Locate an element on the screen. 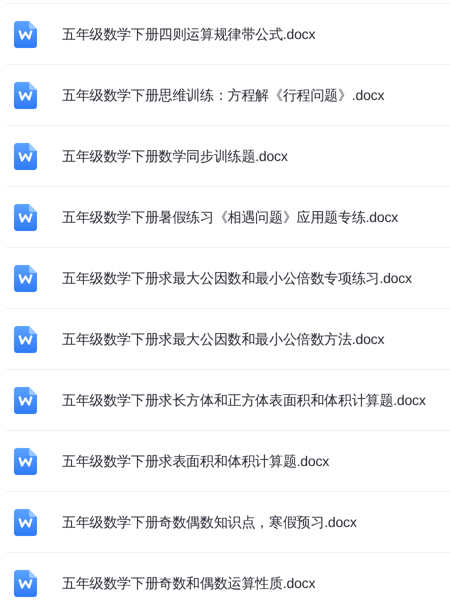  file-name: 五年级数学下册奇数和偶数运算性质.docx is located at coordinates (189, 583).